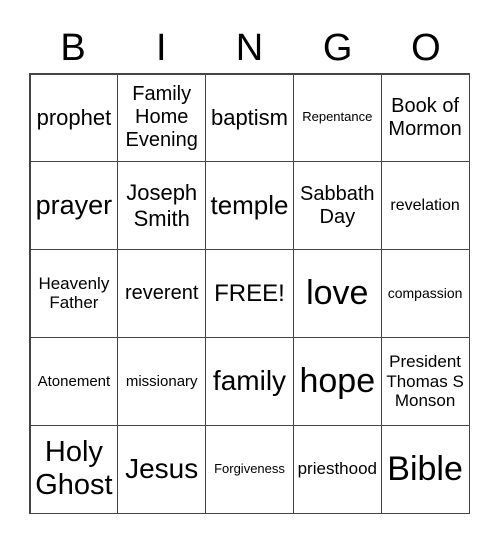 The width and height of the screenshot is (500, 544). What do you see at coordinates (425, 469) in the screenshot?
I see `bingo-cell: Bible` at bounding box center [425, 469].